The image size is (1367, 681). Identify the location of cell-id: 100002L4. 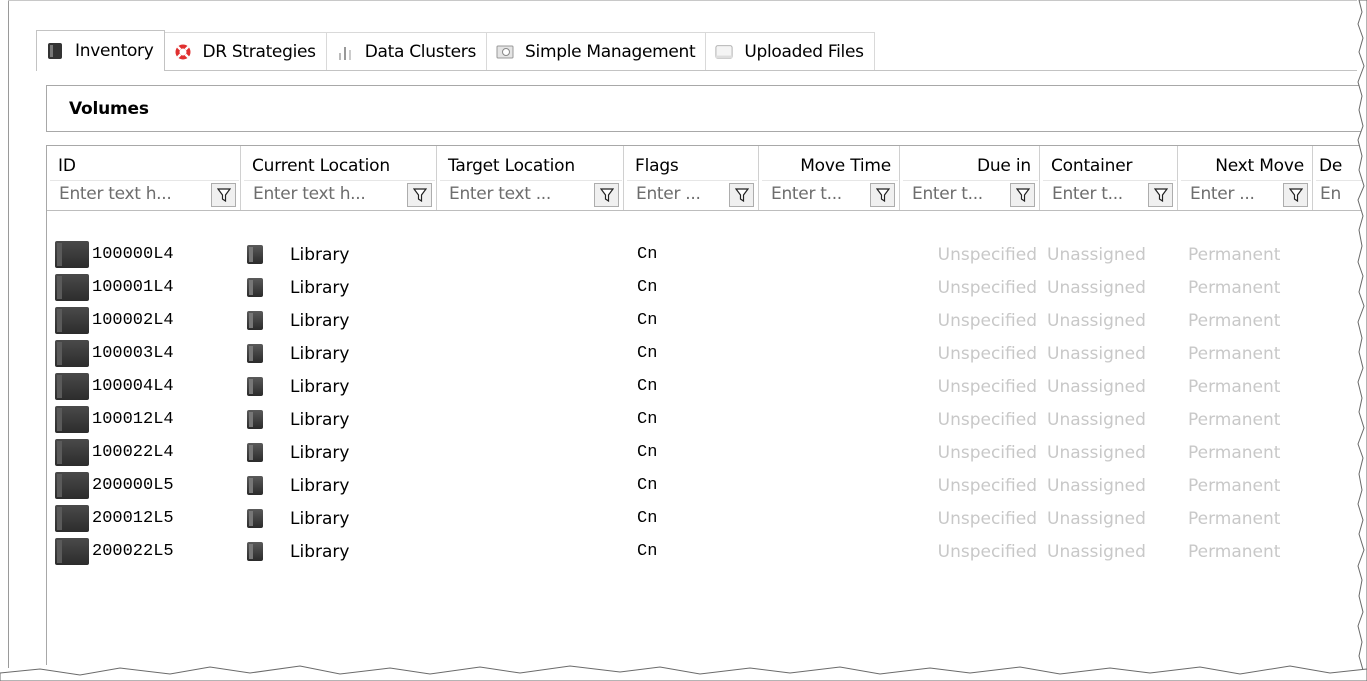
(148, 320).